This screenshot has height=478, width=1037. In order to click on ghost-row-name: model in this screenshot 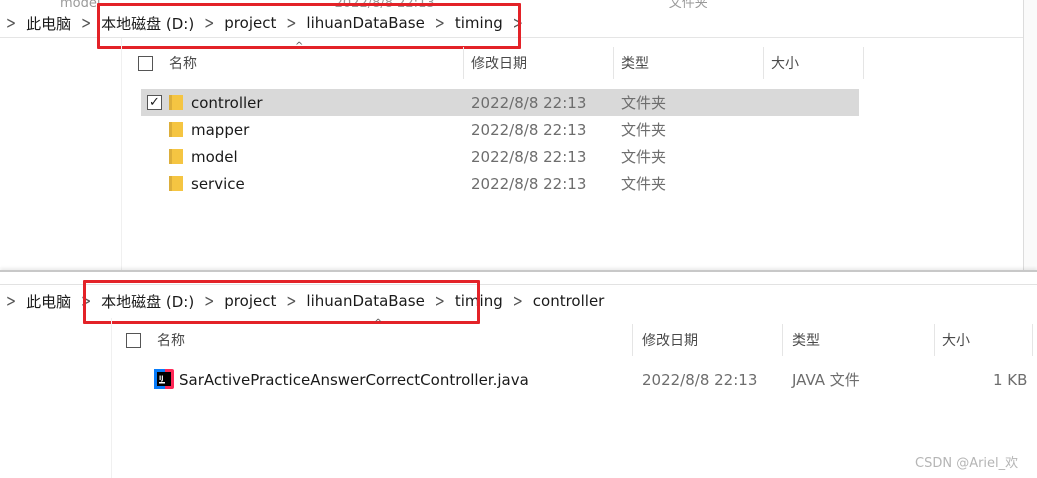, I will do `click(80, 4)`.